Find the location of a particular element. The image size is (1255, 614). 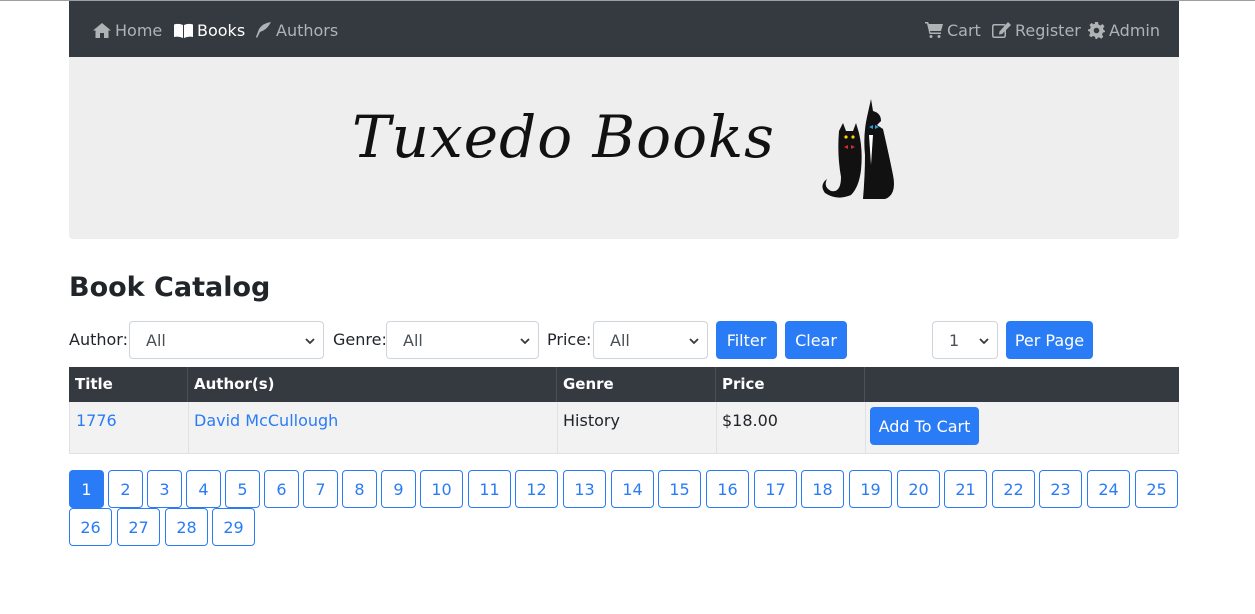

author-select: All is located at coordinates (226, 340).